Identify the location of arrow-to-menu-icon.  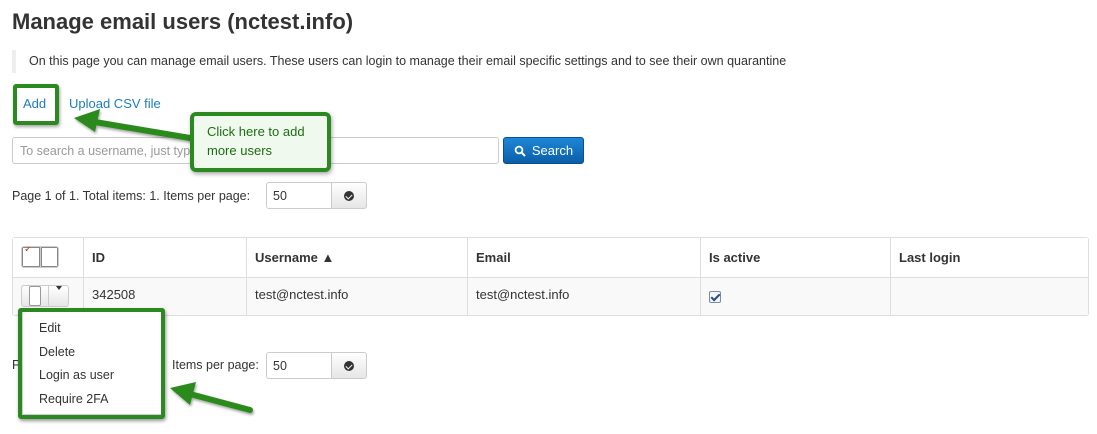
(211, 397).